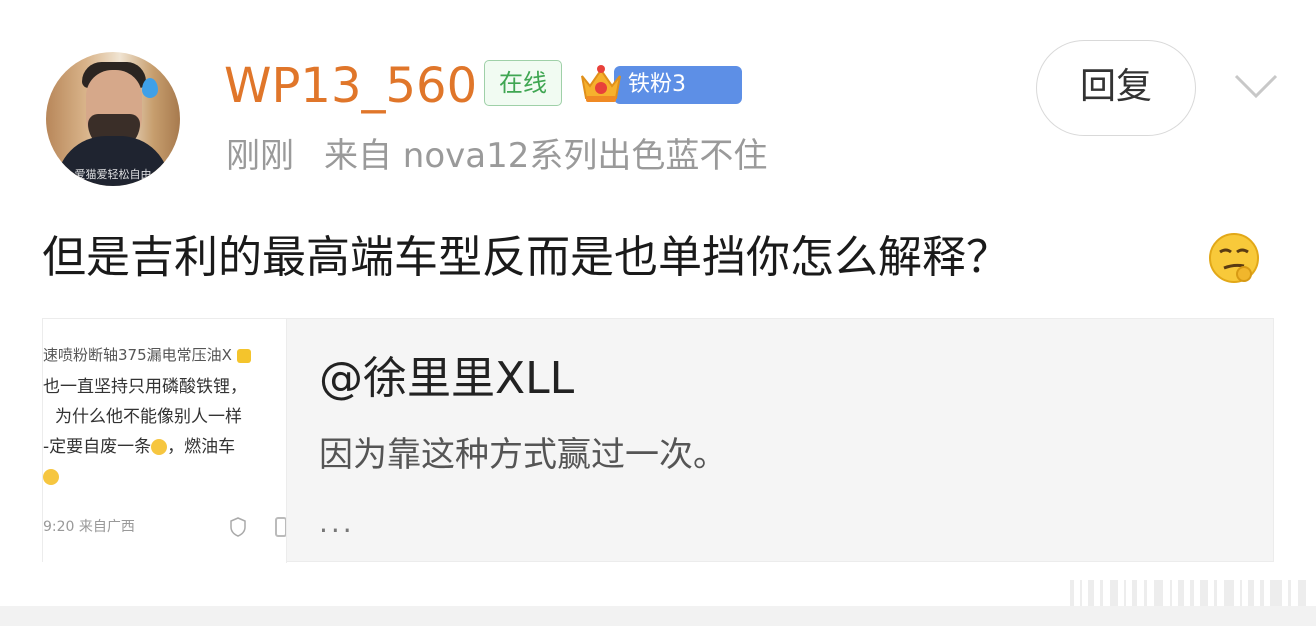  I want to click on chevron-down-icon, so click(1256, 86).